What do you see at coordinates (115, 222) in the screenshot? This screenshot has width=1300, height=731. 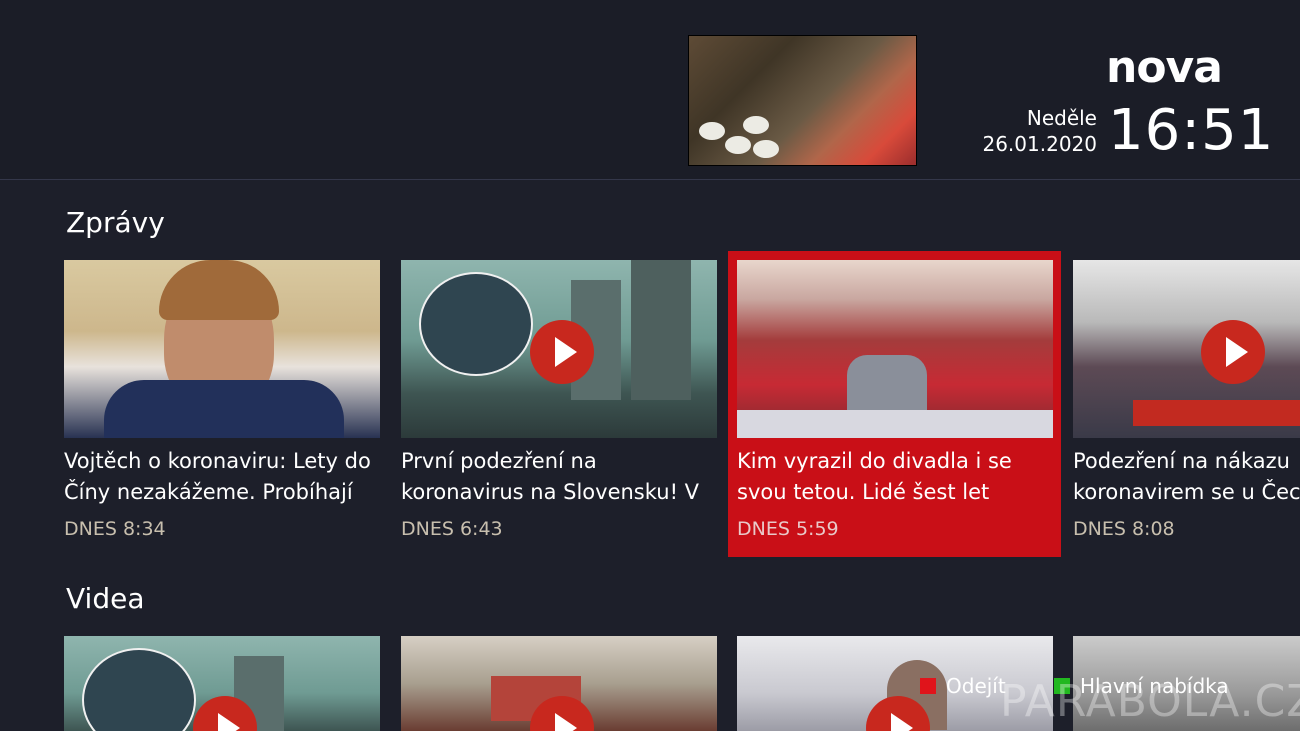 I see `section-title-zpravy: Zprávy` at bounding box center [115, 222].